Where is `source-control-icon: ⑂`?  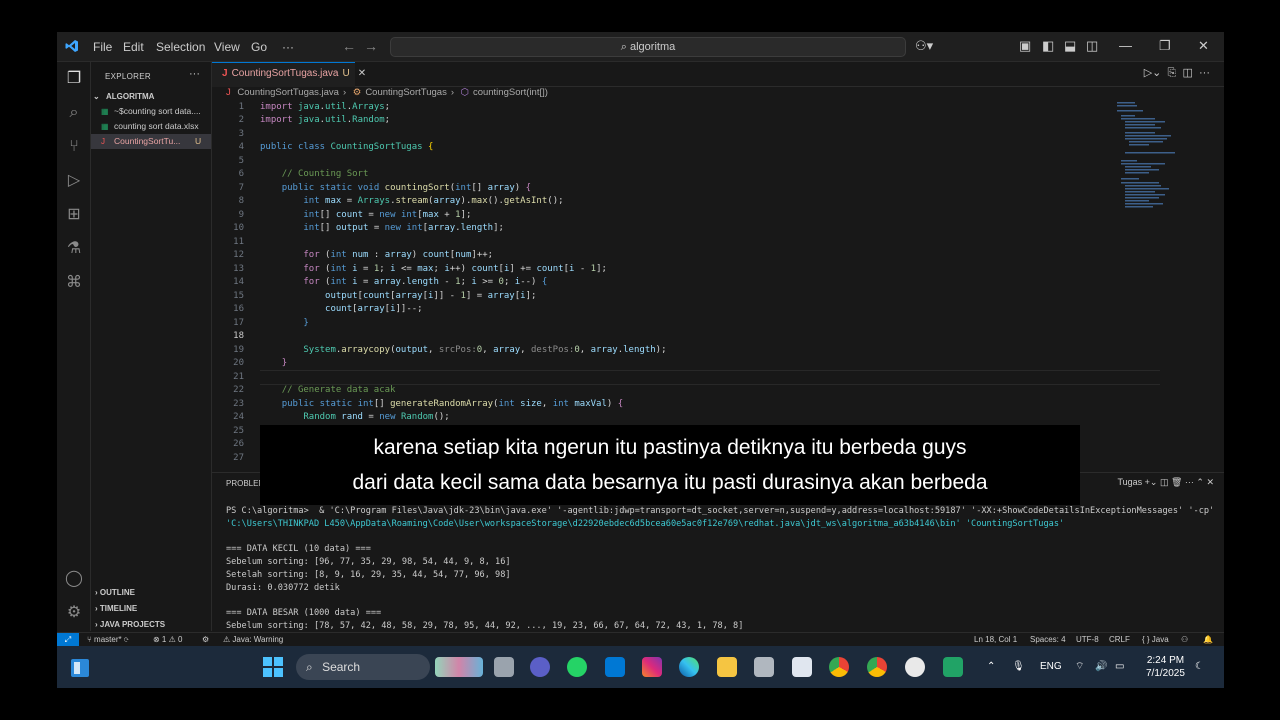 source-control-icon: ⑂ is located at coordinates (74, 147).